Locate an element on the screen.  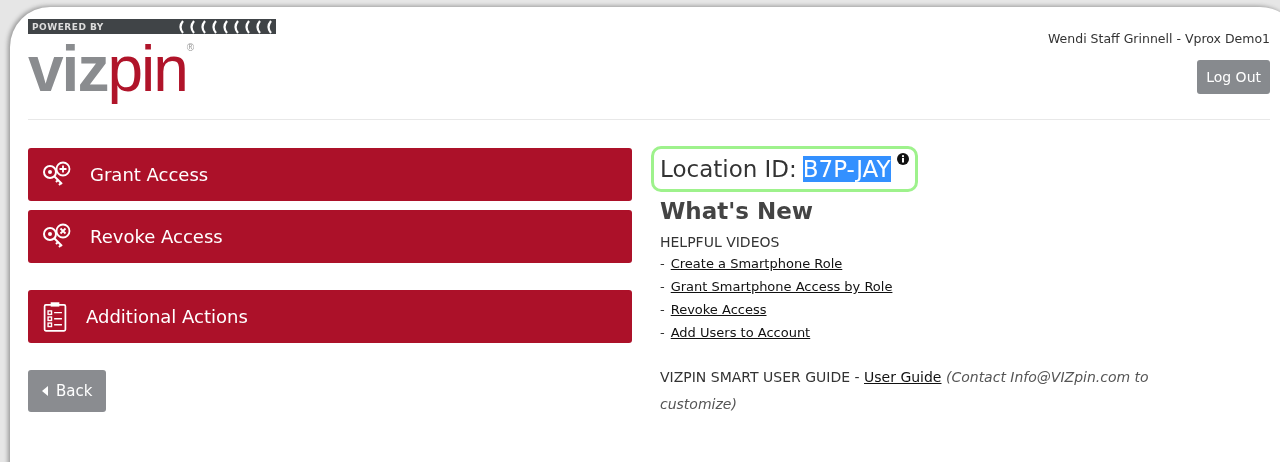
user-guide-link: User Guide is located at coordinates (903, 377).